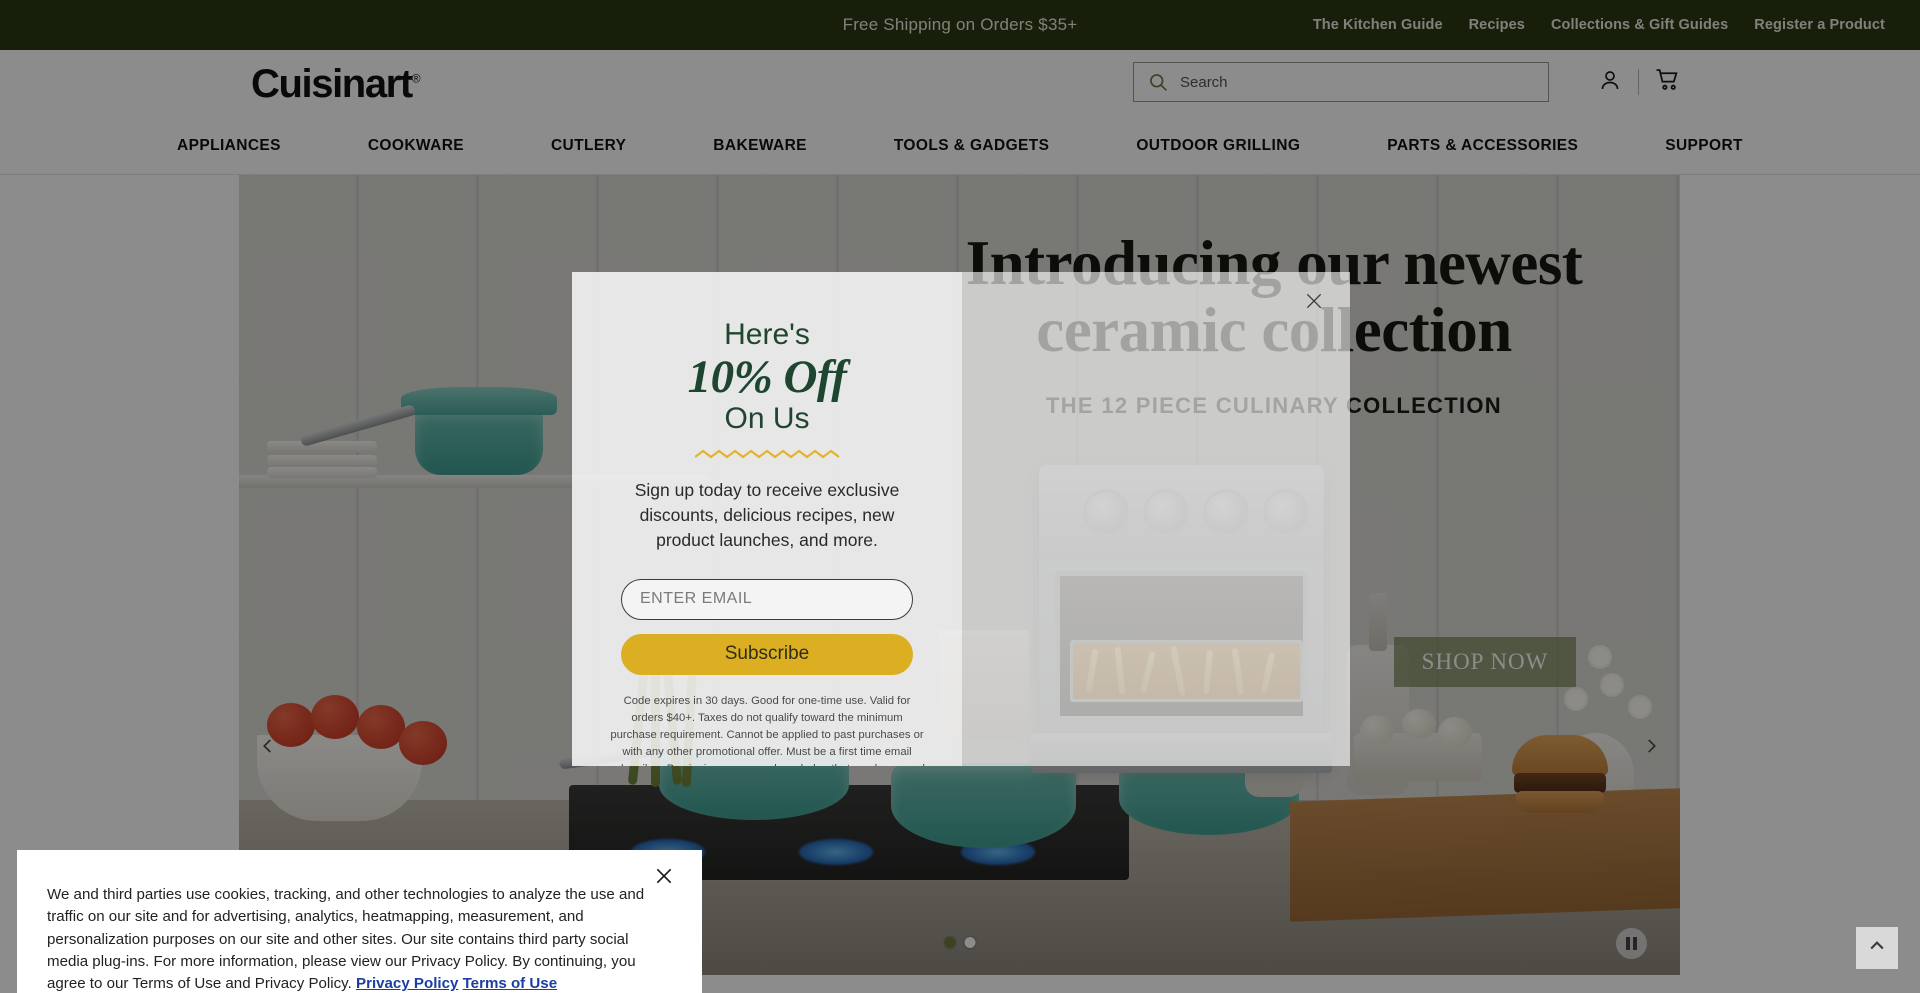  What do you see at coordinates (767, 418) in the screenshot?
I see `modal-heading-bottom: On Us` at bounding box center [767, 418].